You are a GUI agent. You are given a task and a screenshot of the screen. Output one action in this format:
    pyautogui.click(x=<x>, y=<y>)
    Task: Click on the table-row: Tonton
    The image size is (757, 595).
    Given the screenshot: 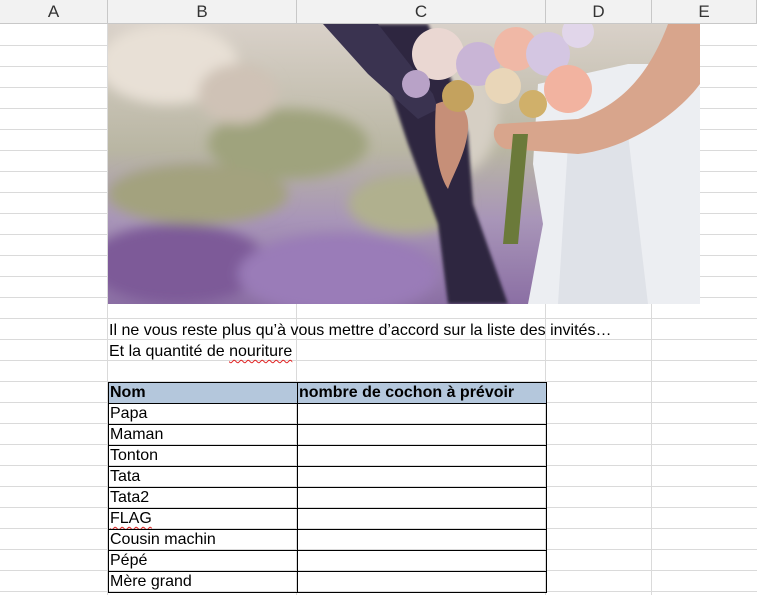 What is the action you would take?
    pyautogui.click(x=327, y=456)
    